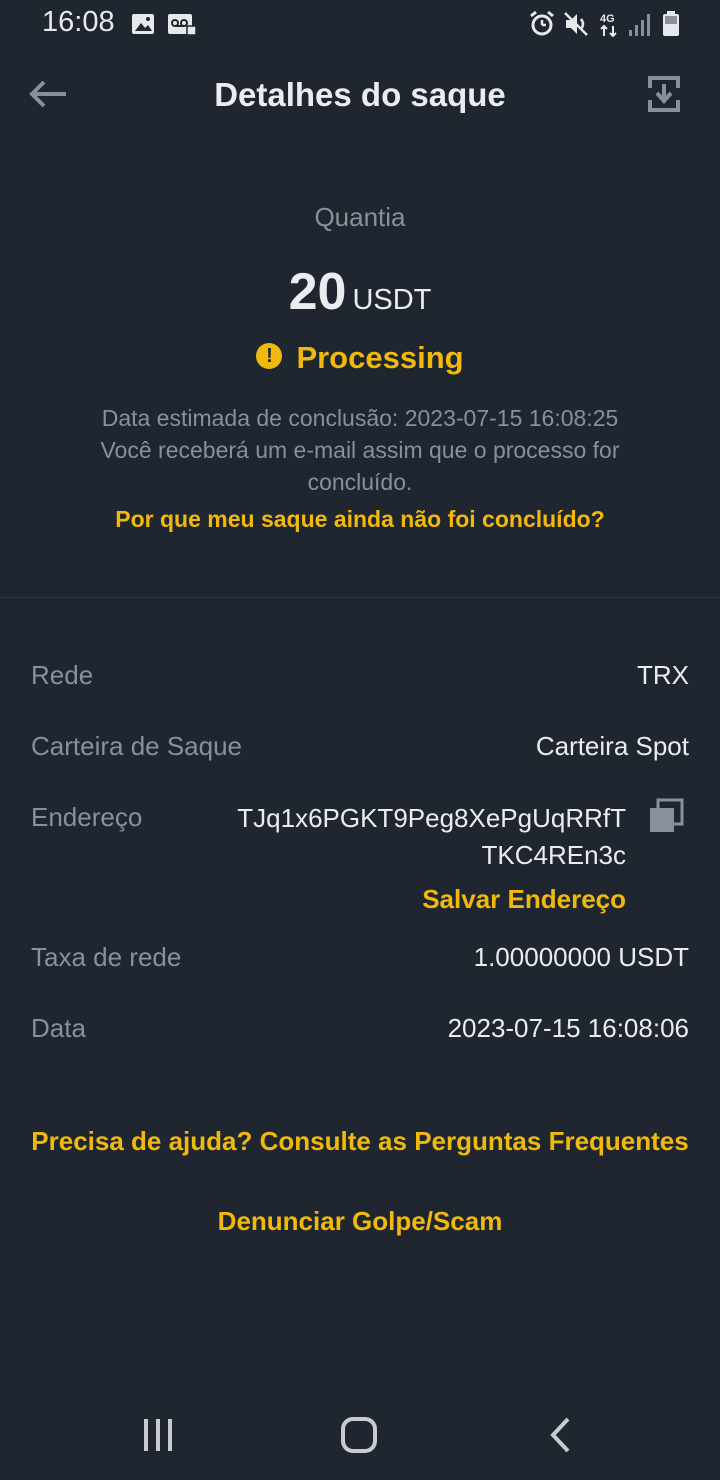  I want to click on svg-text: 4G, so click(607, 19).